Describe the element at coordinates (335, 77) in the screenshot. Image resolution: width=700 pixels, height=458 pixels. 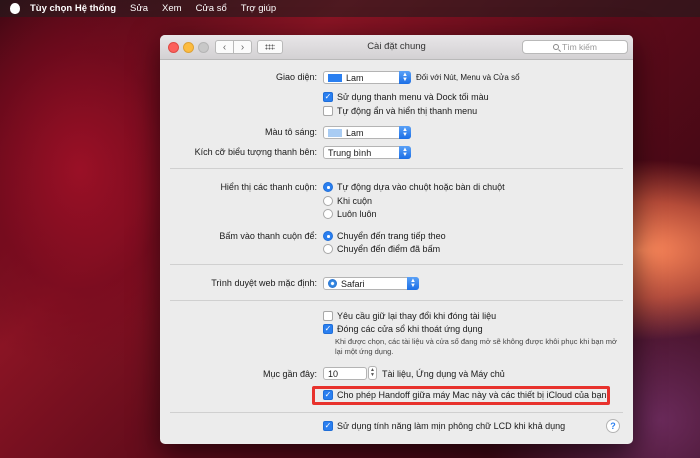
I see `appearance-swatch` at that location.